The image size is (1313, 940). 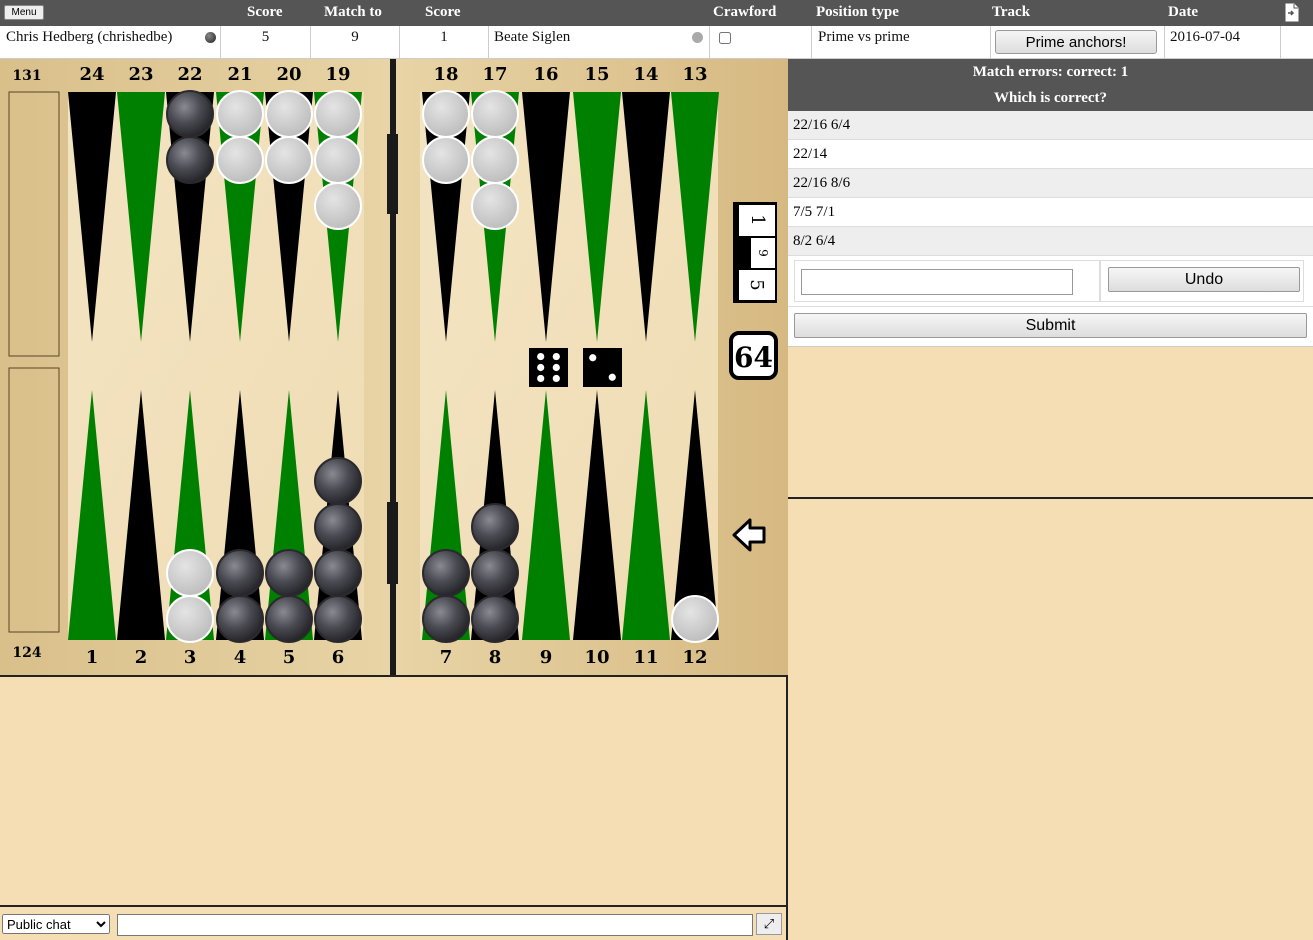 I want to click on player2-name: Beate Siglen, so click(x=532, y=37).